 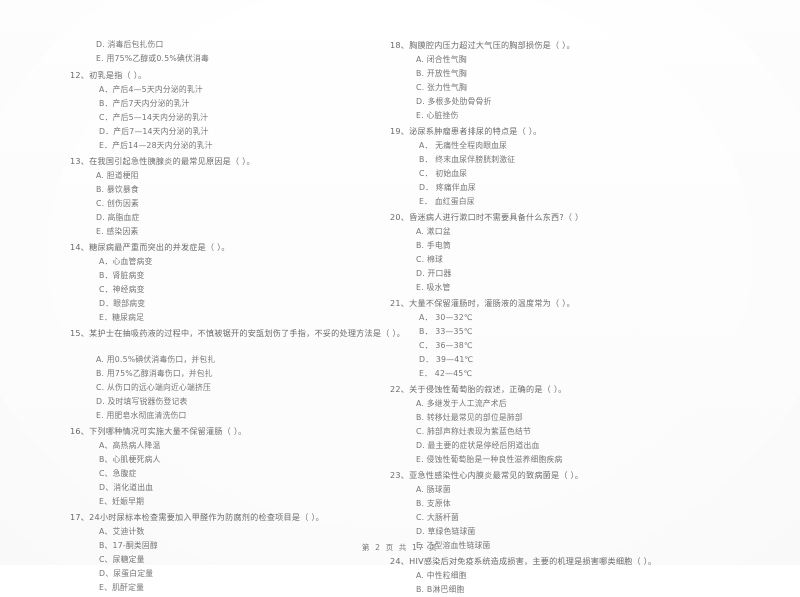 What do you see at coordinates (247, 333) in the screenshot?
I see `question-text: 某护士在抽吸药液的过程中，不慎被锯开的安瓿划伤了手指，不妥的处理方法是（ ）。` at bounding box center [247, 333].